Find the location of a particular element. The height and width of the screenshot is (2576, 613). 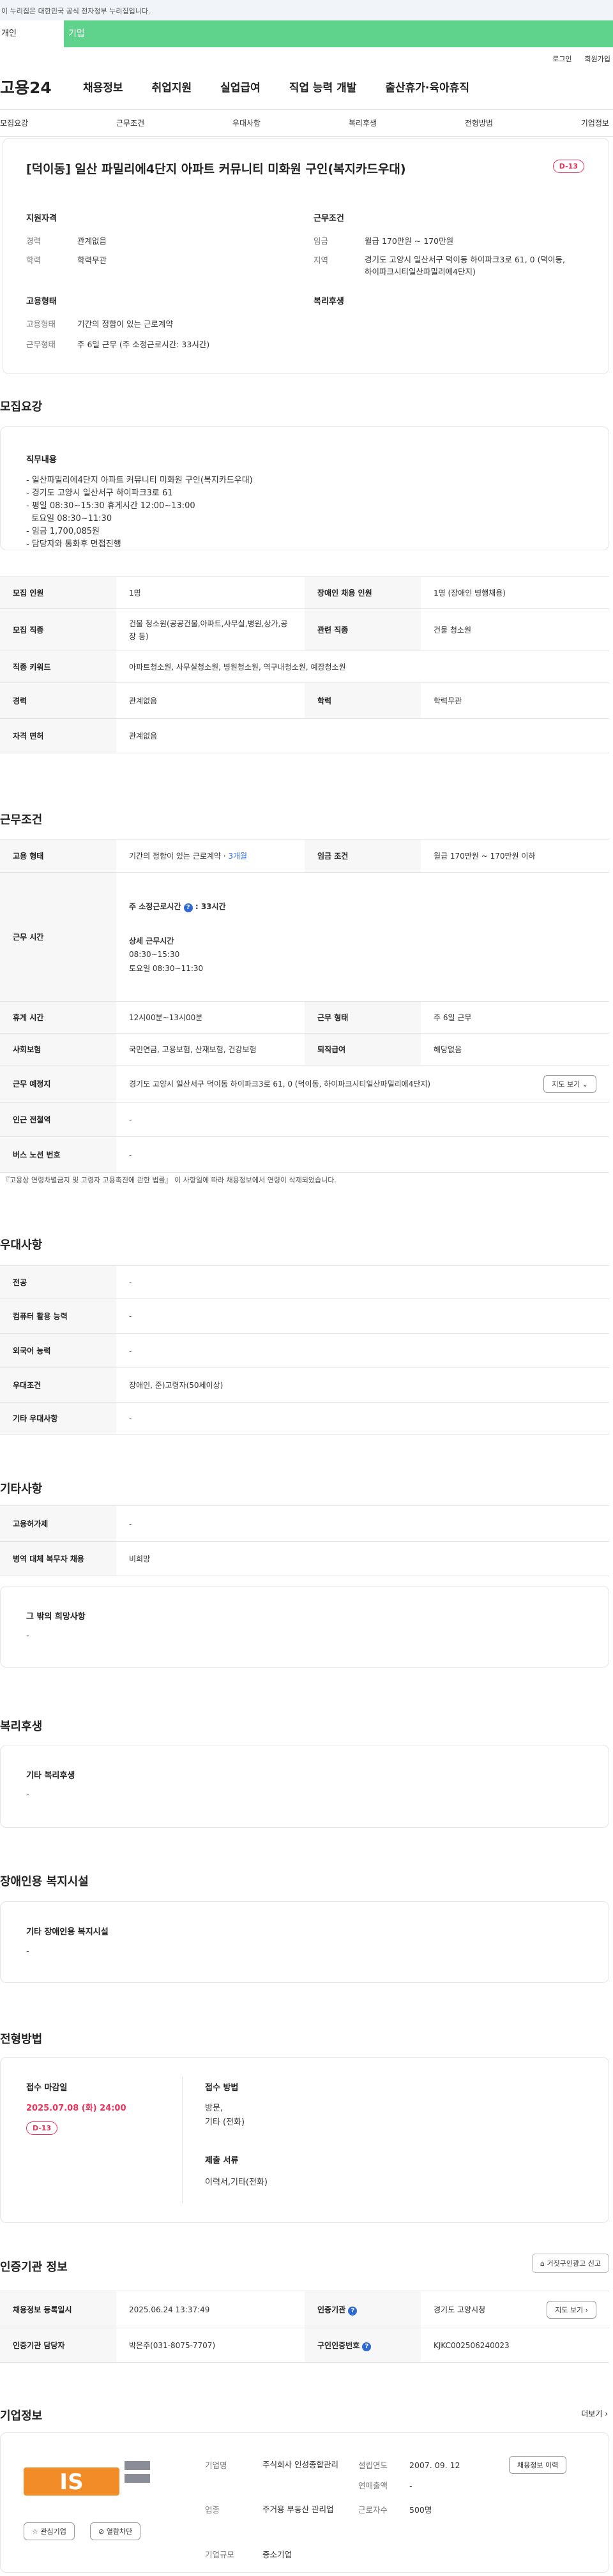

table-row: 인근 전철역 - is located at coordinates (304, 1119).